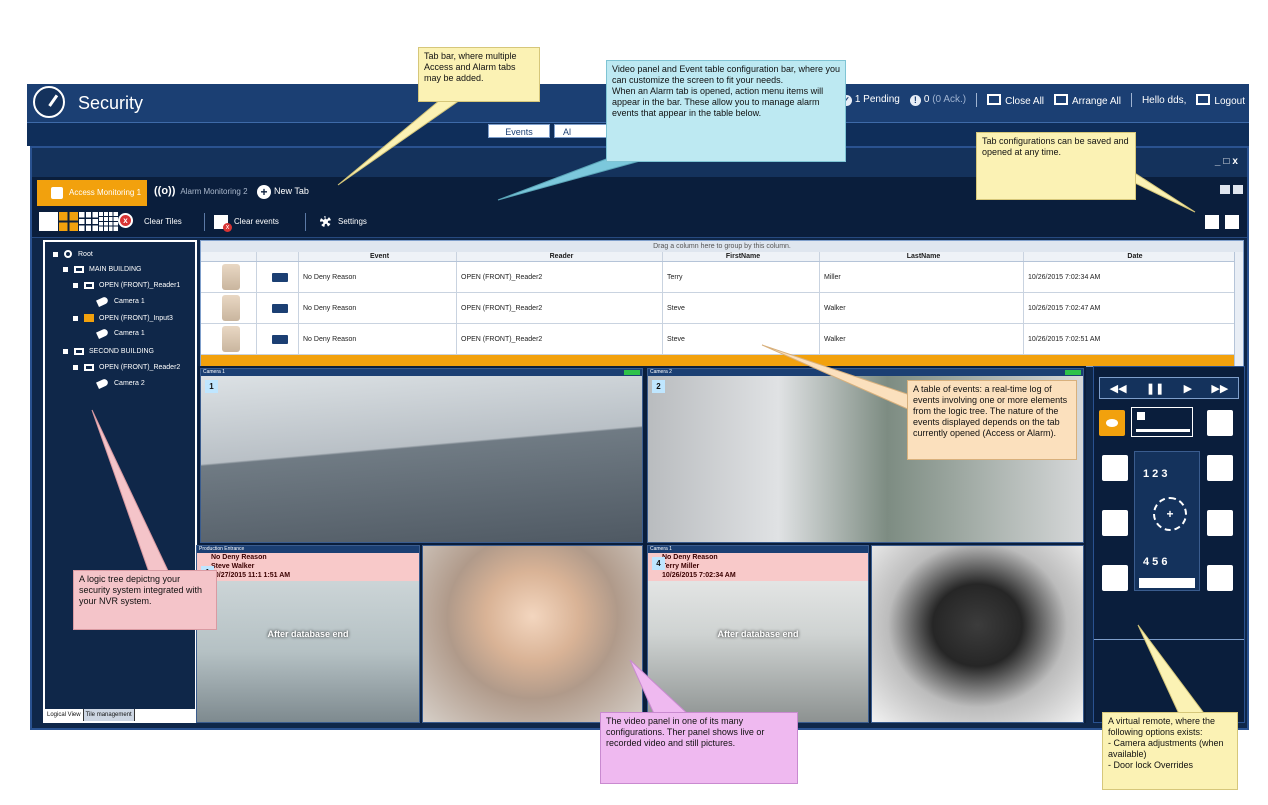  Describe the element at coordinates (49, 102) in the screenshot. I see `security-logo-icon` at that location.